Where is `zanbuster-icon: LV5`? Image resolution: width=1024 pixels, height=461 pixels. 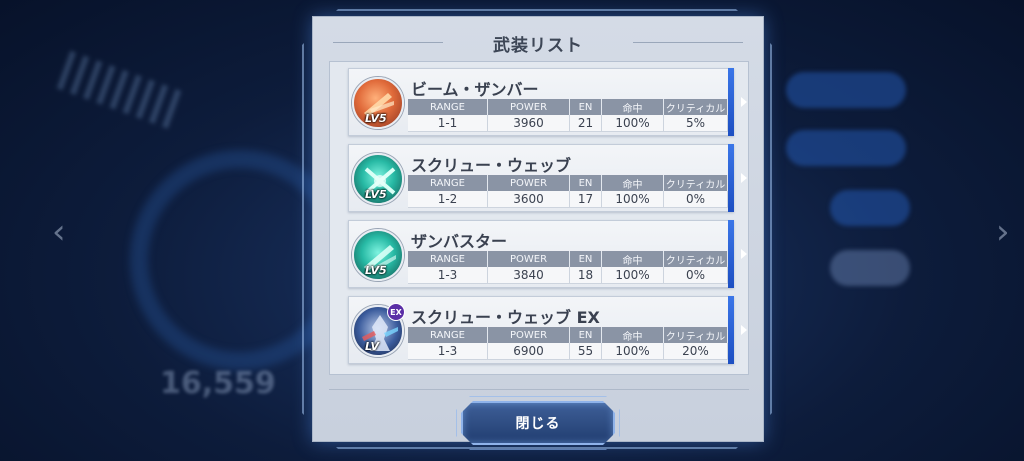
zanbuster-icon: LV5 is located at coordinates (378, 255).